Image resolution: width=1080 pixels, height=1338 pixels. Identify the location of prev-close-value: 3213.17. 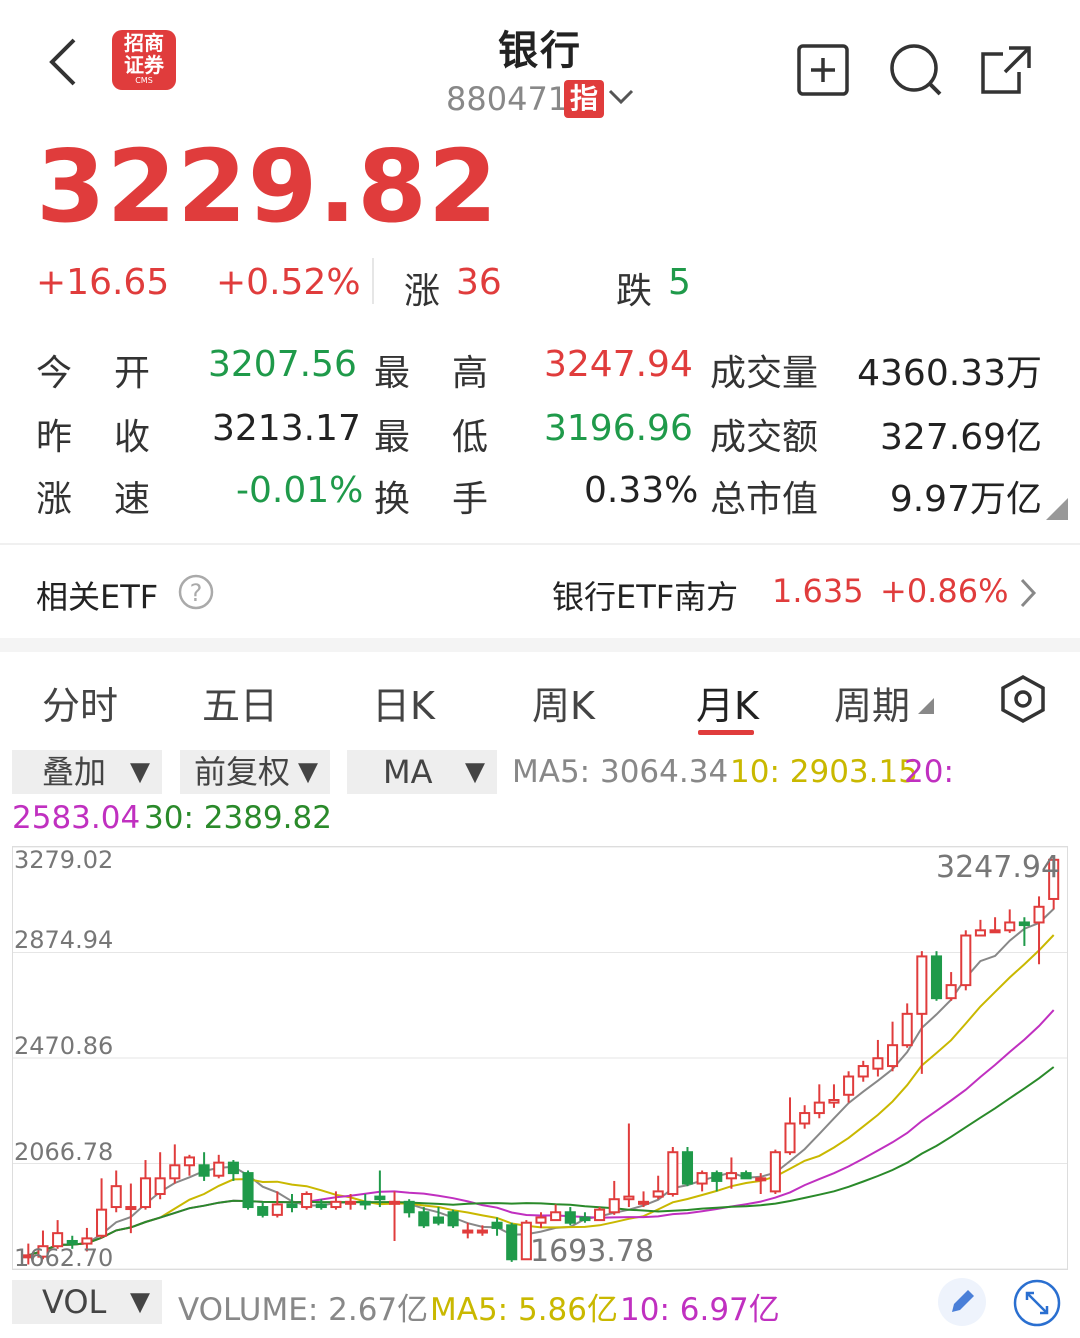
(286, 428).